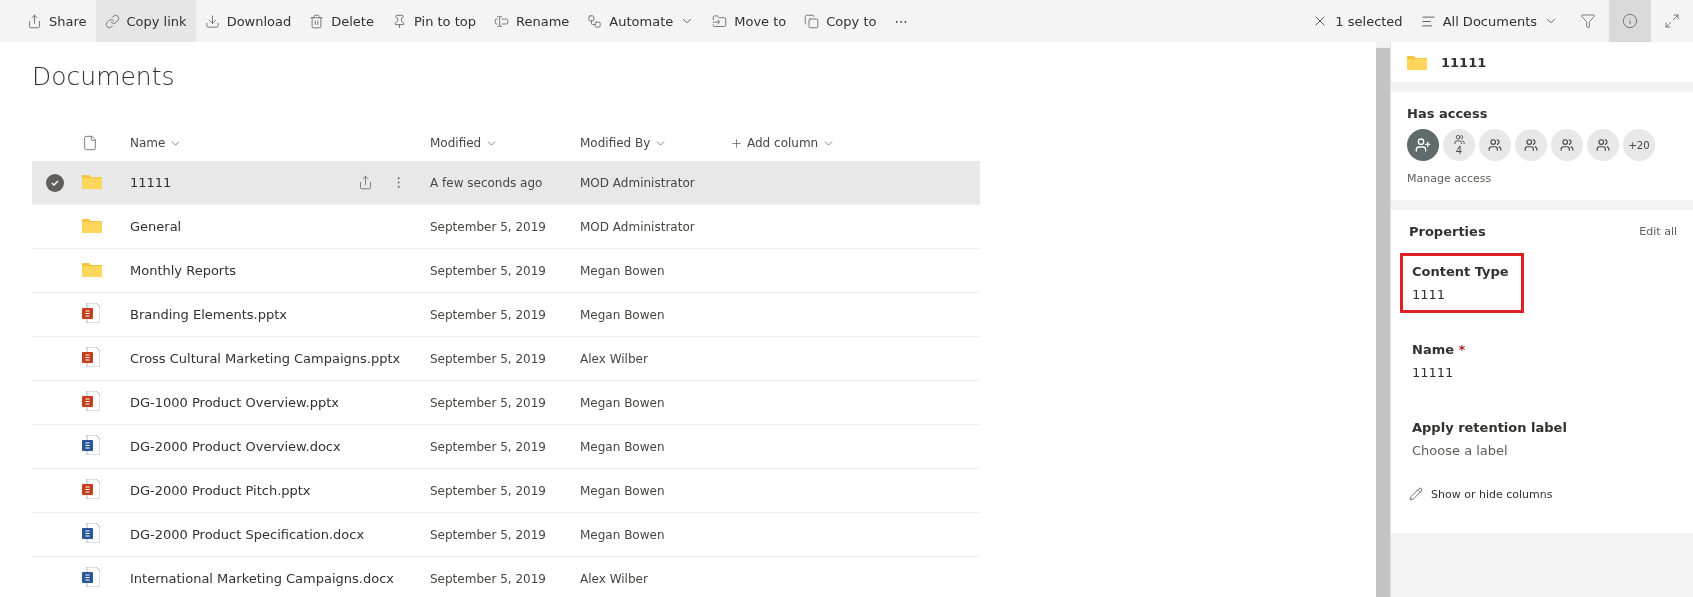 The height and width of the screenshot is (597, 1693). I want to click on toolbar-button: Move to, so click(749, 21).